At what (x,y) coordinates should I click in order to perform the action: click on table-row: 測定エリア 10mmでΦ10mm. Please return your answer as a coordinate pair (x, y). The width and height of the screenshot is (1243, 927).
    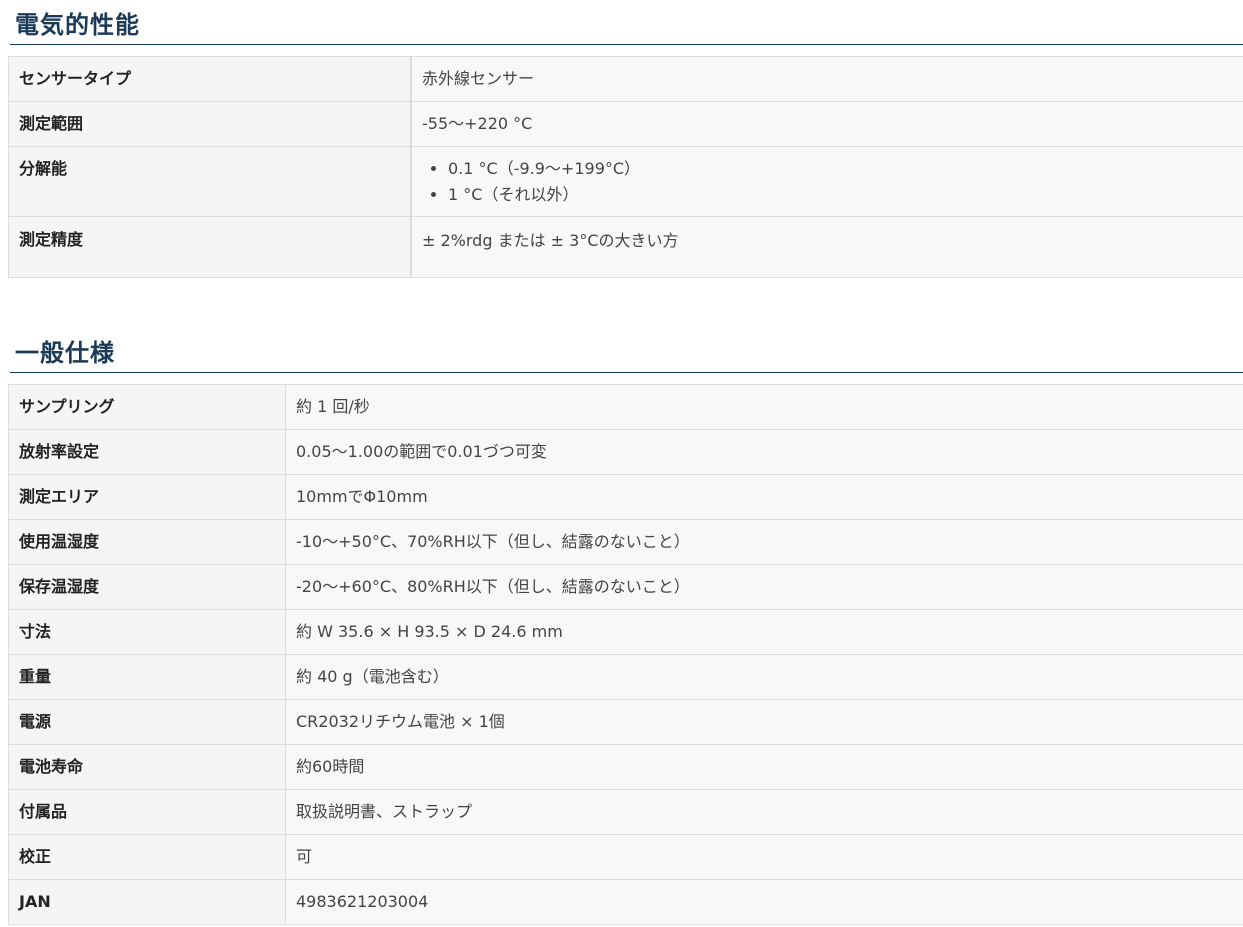
    Looking at the image, I should click on (625, 497).